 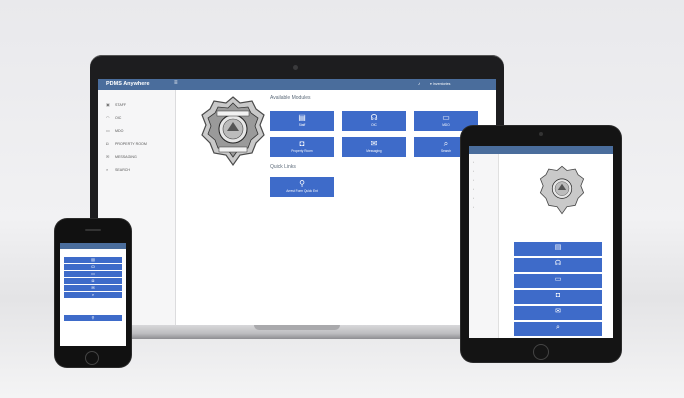 I want to click on laptop-notch, so click(x=297, y=327).